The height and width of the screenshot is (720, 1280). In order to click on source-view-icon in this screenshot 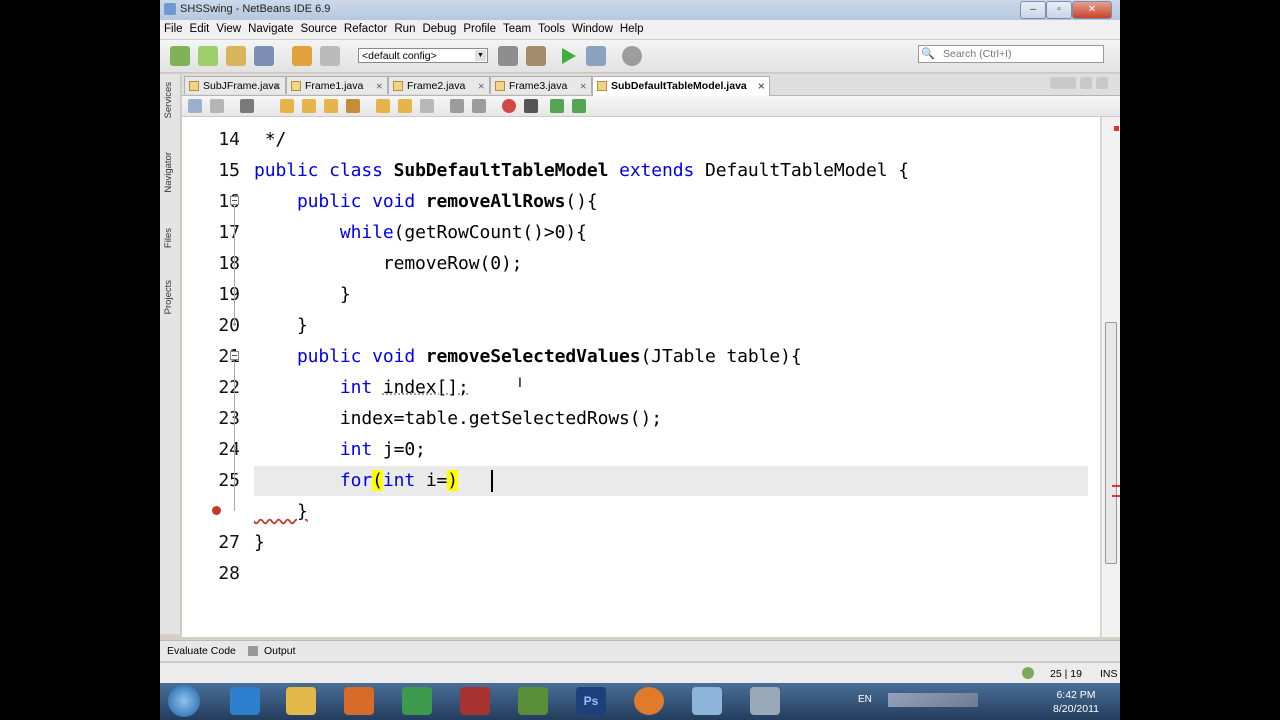, I will do `click(195, 106)`.